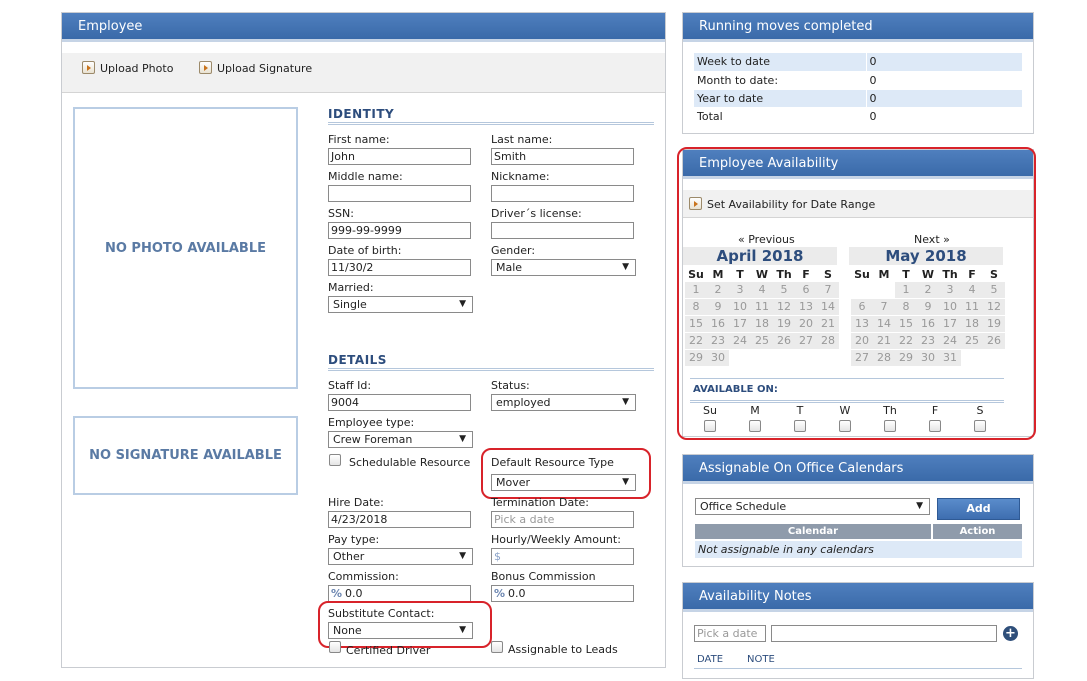 The height and width of the screenshot is (681, 1087). What do you see at coordinates (858, 597) in the screenshot?
I see `availability-notes-title: Availability Notes` at bounding box center [858, 597].